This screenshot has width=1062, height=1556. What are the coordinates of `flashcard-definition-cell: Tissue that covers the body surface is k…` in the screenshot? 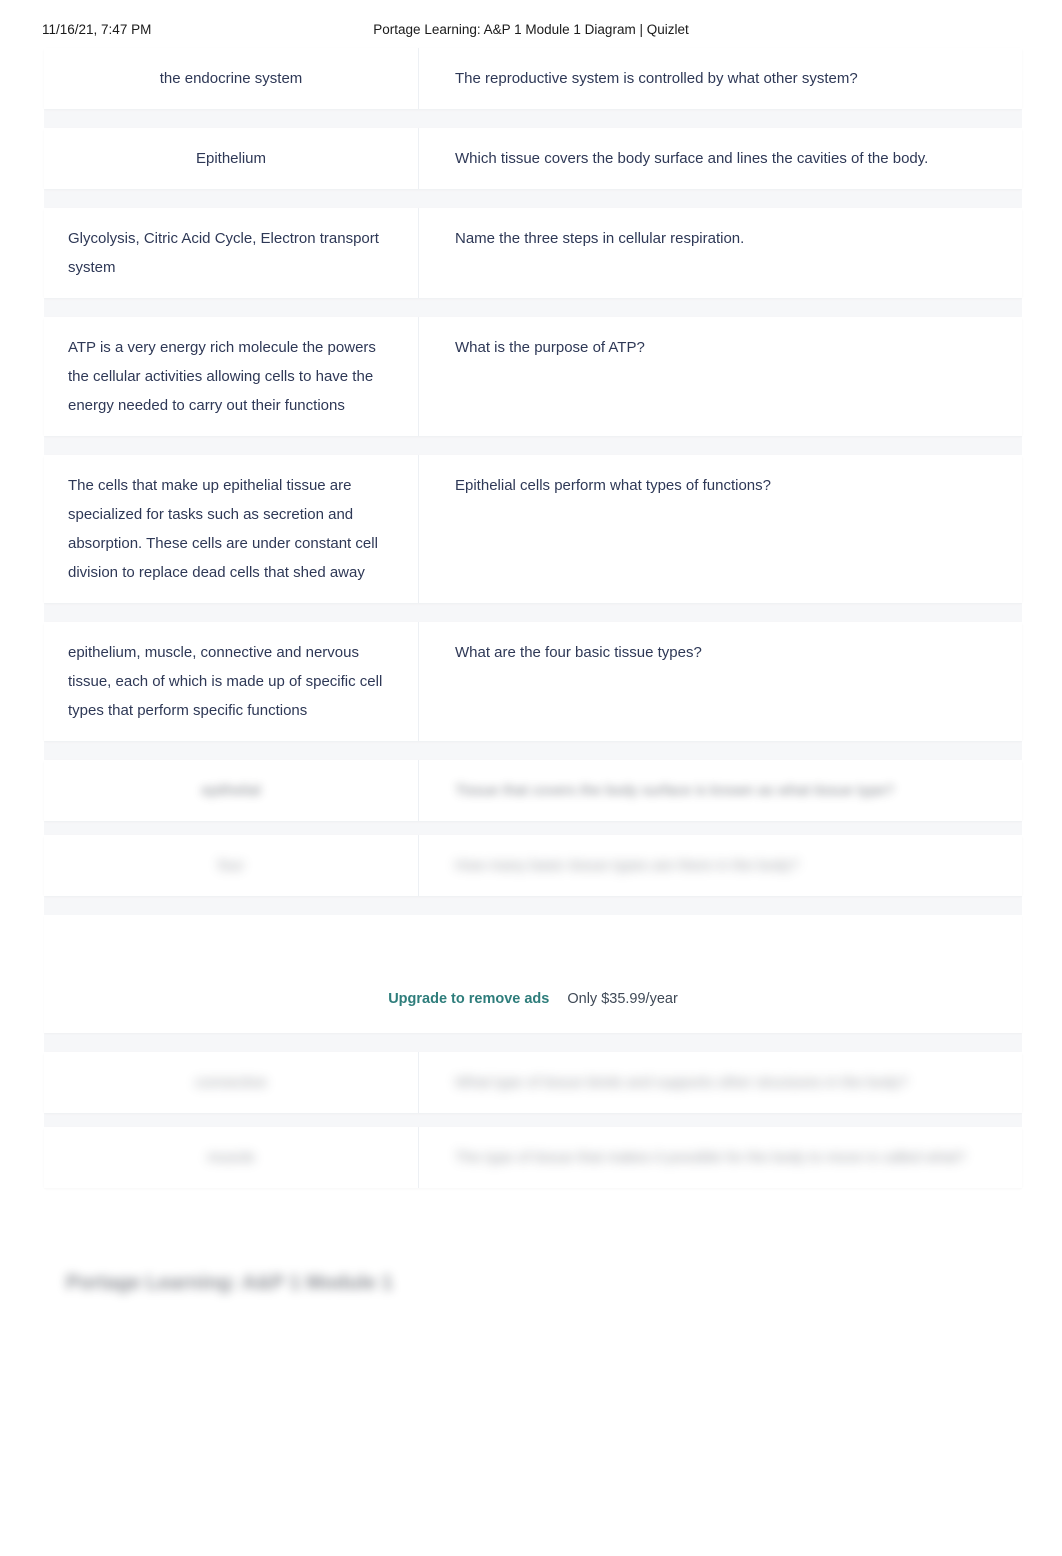 It's located at (720, 790).